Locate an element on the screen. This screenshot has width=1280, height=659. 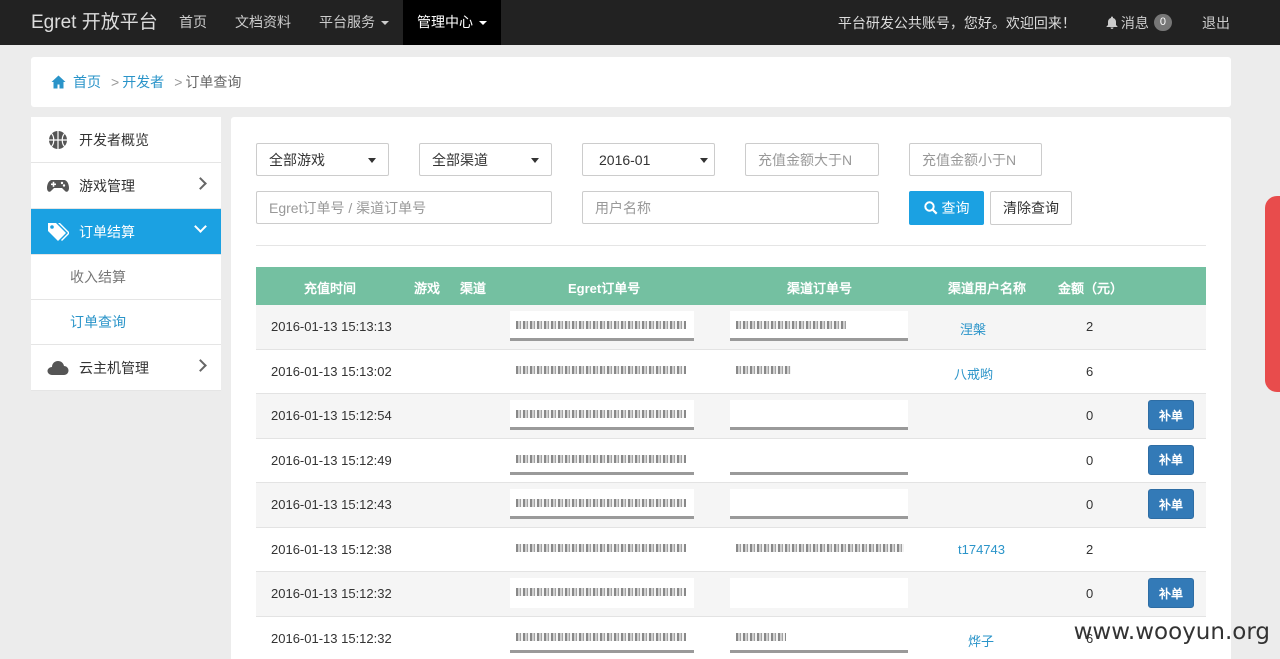
cell-username: 涅槃 is located at coordinates (973, 328).